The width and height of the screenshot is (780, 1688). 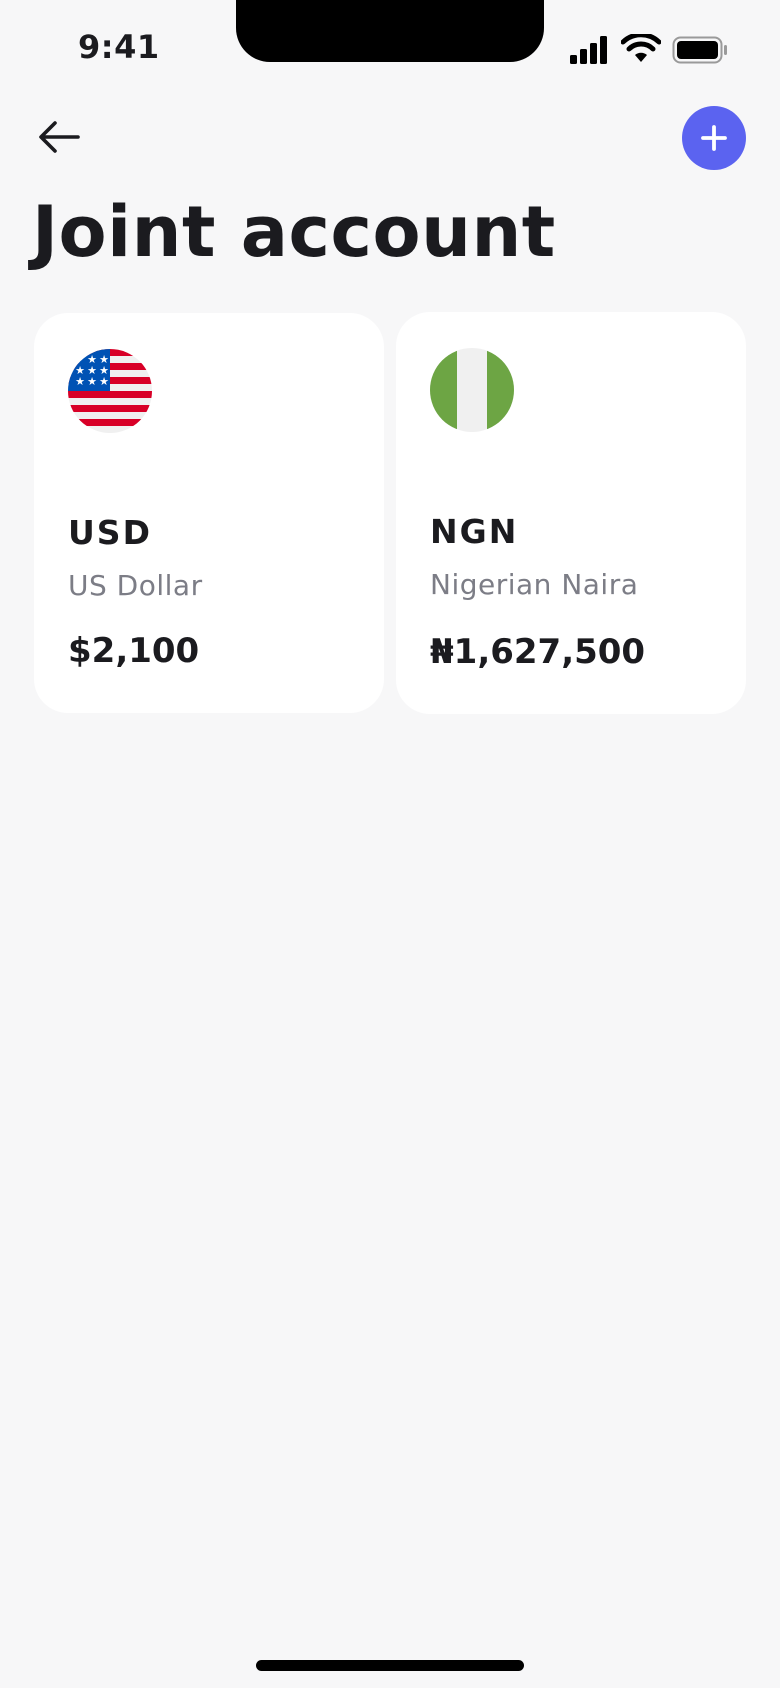 I want to click on arrow-left-icon, so click(x=59, y=137).